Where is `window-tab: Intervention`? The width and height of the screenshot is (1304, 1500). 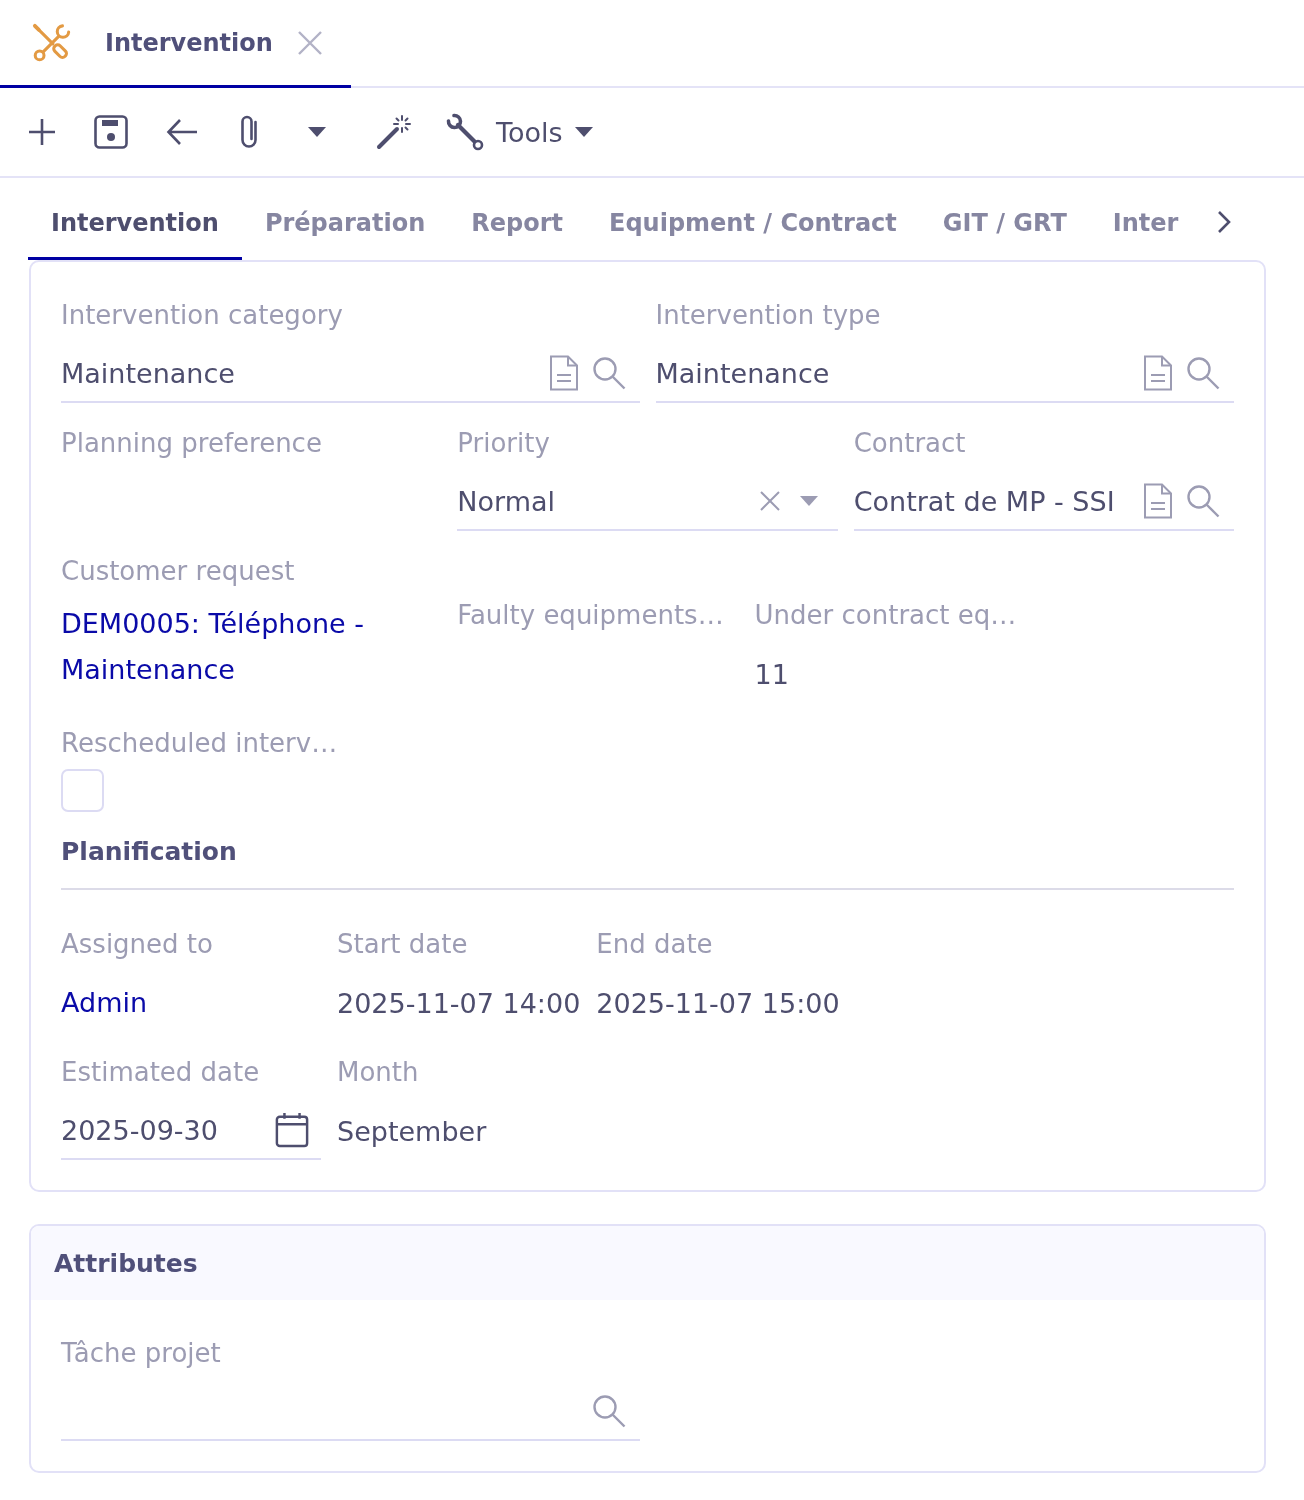 window-tab: Intervention is located at coordinates (175, 44).